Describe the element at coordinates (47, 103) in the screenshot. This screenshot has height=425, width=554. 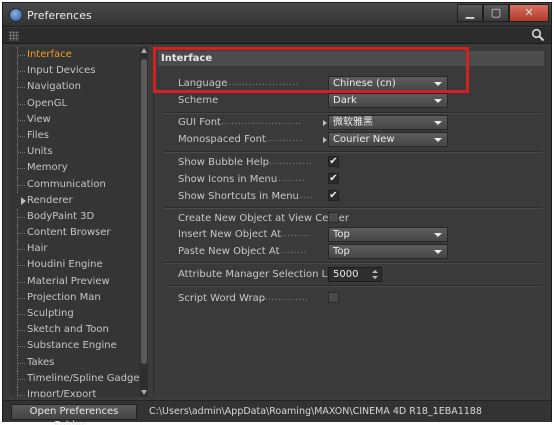
I see `sidebar-item-label: OpenGL` at that location.